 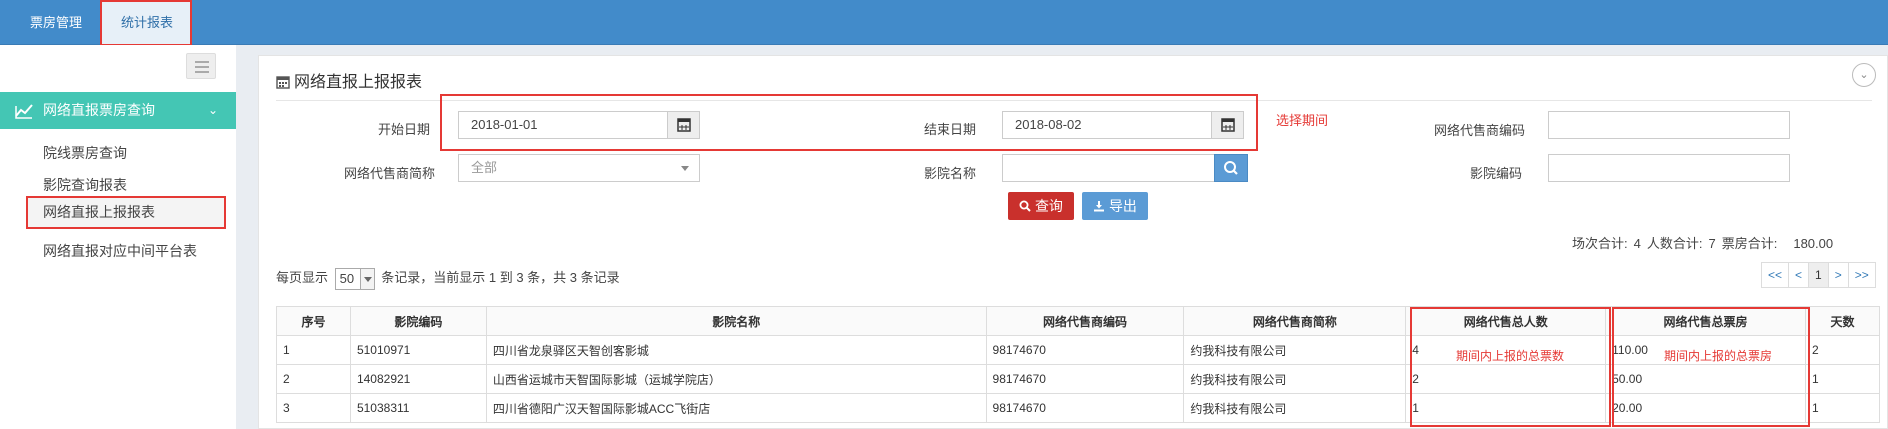 I want to click on line-chart-icon, so click(x=25, y=110).